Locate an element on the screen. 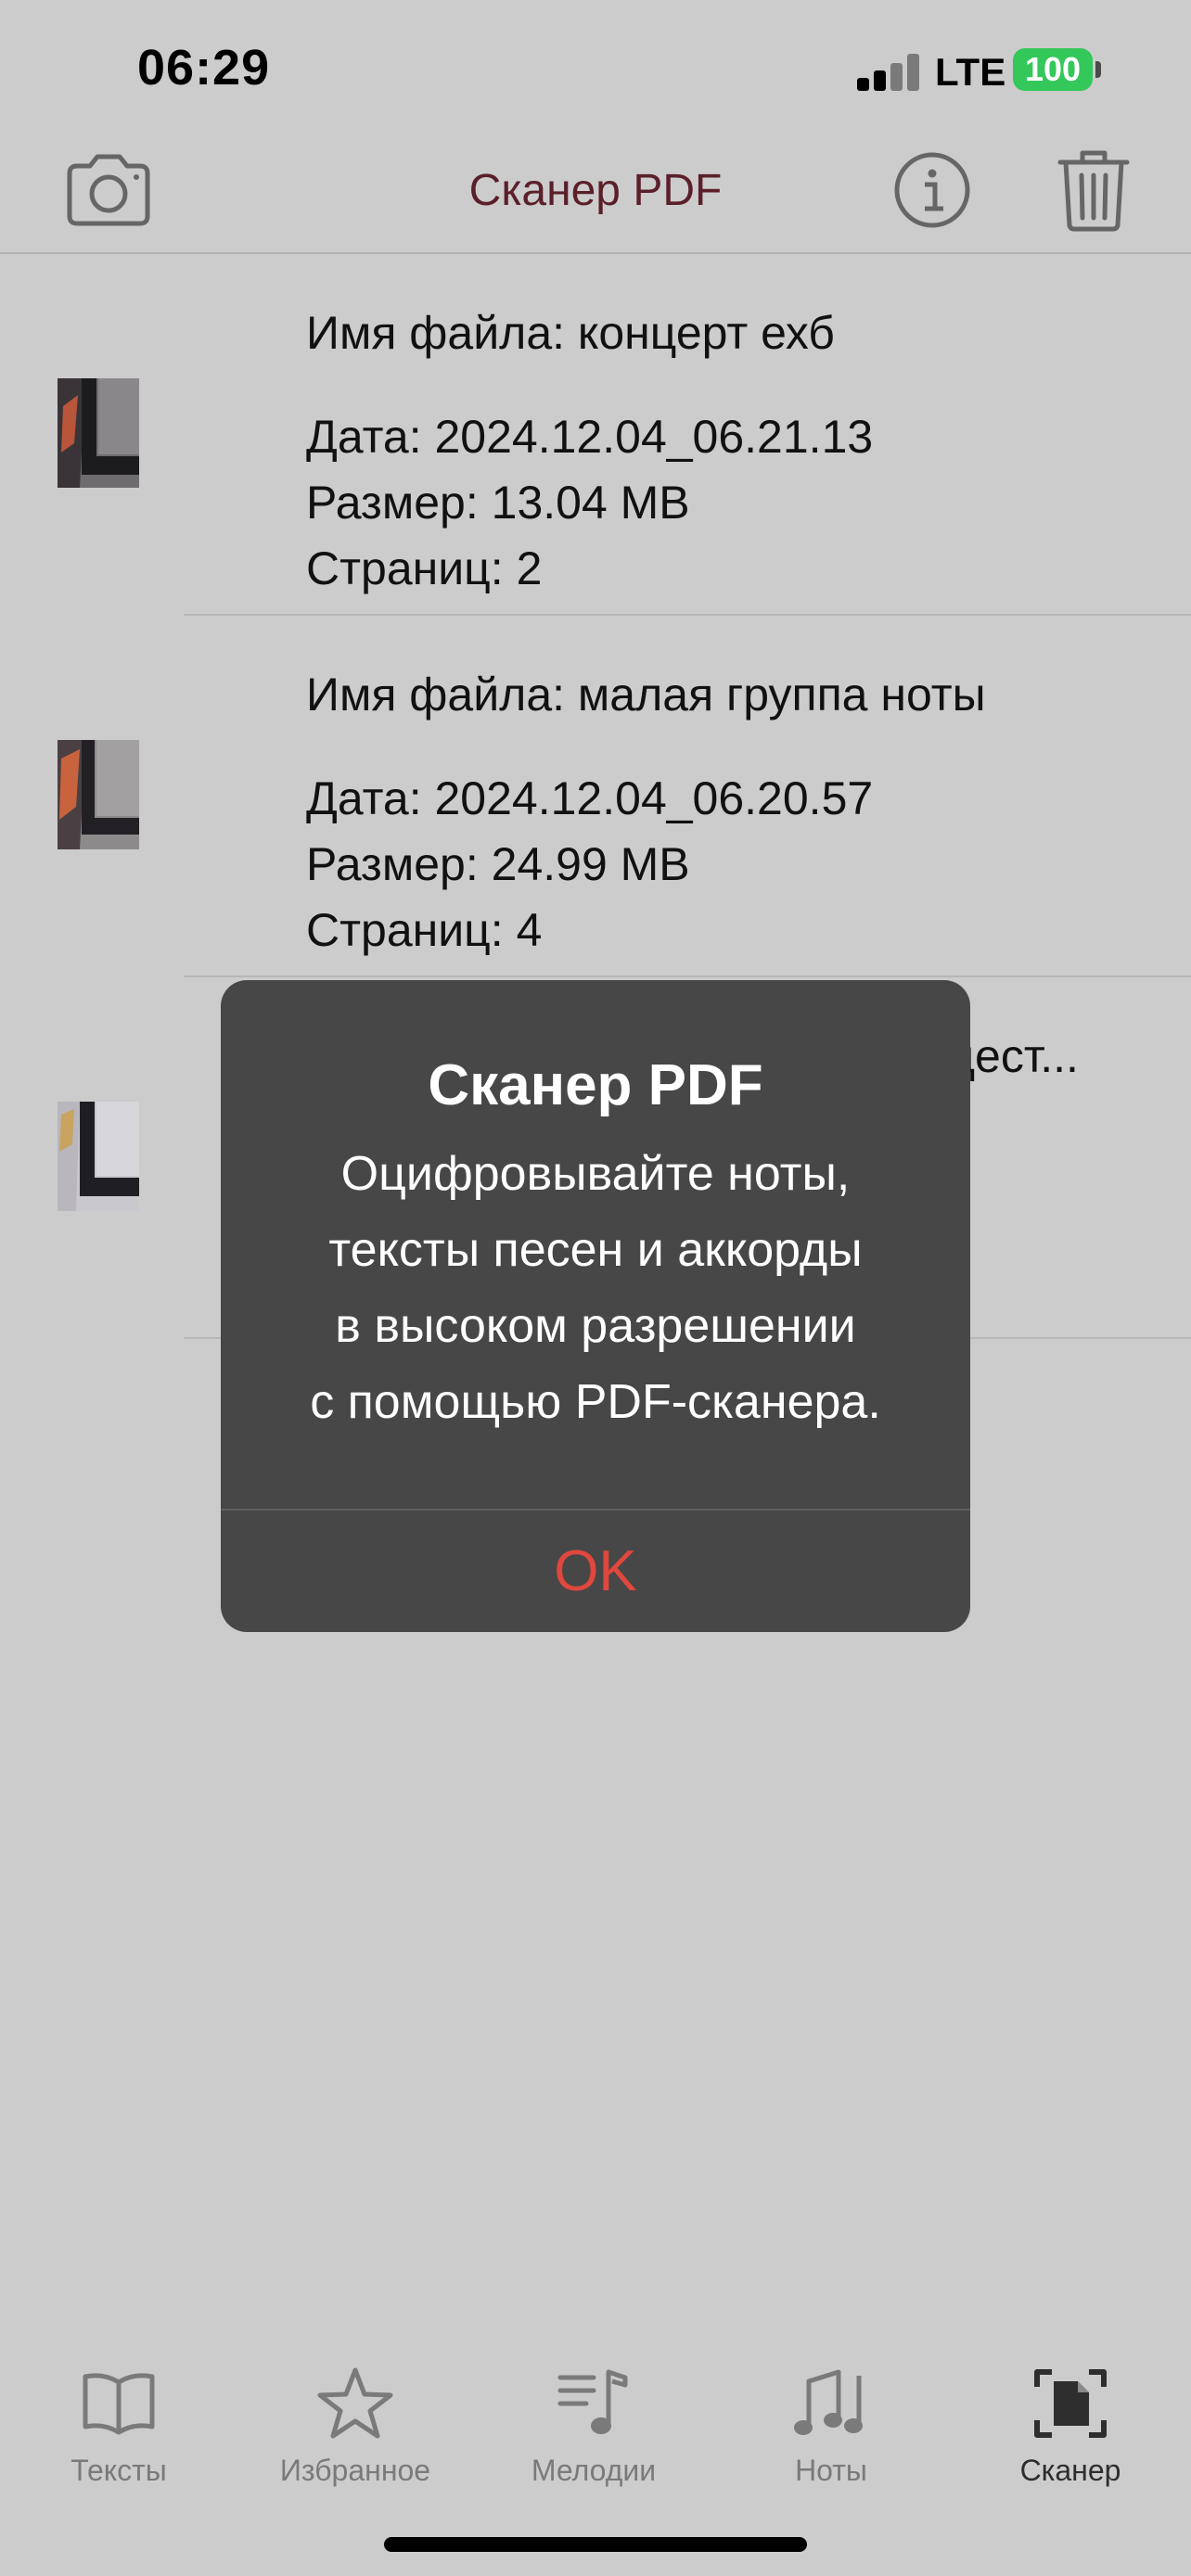 The height and width of the screenshot is (2576, 1191). status-time: 06:29 is located at coordinates (204, 68).